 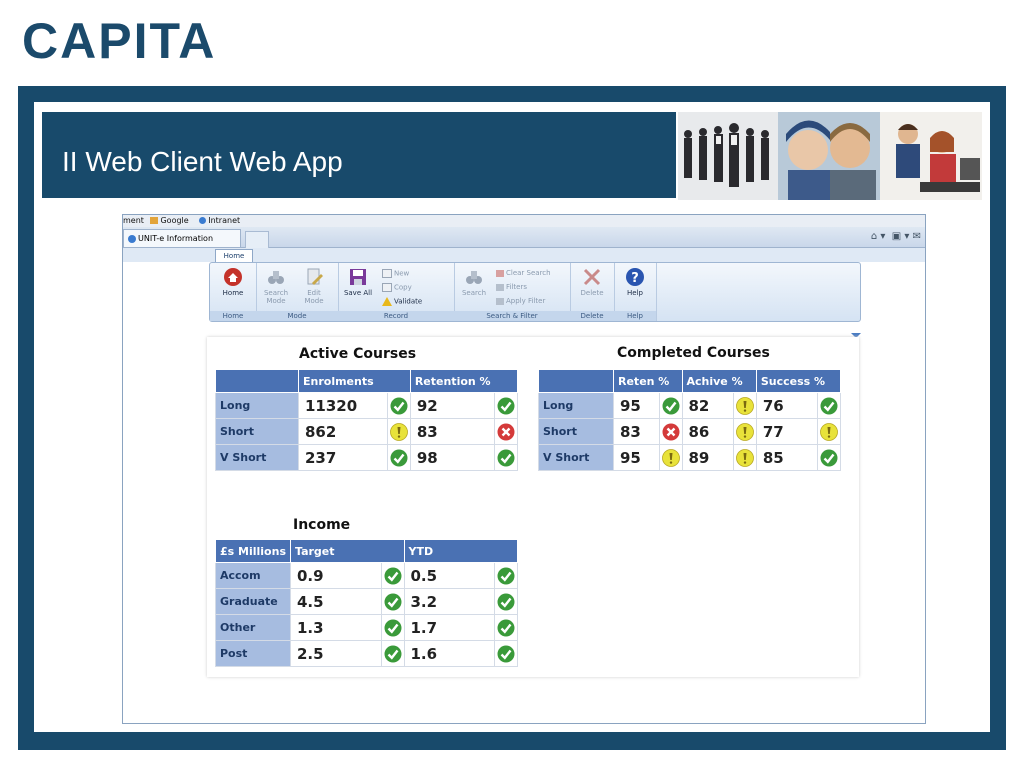 I want to click on browser-tab-active: UNIT-e Information Int...×, so click(x=182, y=245).